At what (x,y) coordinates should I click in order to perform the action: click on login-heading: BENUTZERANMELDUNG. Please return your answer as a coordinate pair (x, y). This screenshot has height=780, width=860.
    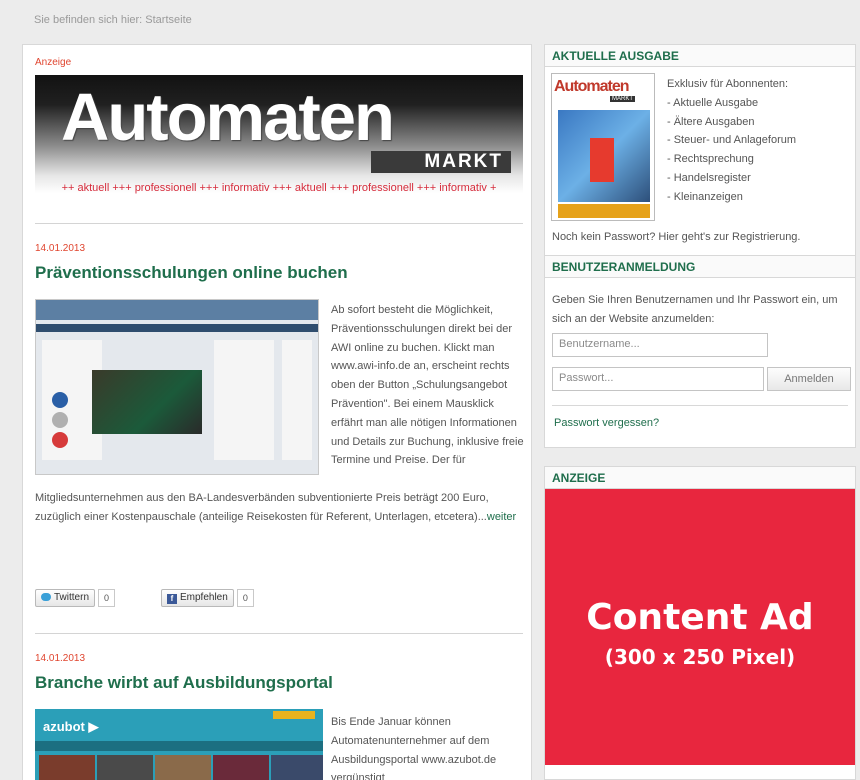
    Looking at the image, I should click on (700, 267).